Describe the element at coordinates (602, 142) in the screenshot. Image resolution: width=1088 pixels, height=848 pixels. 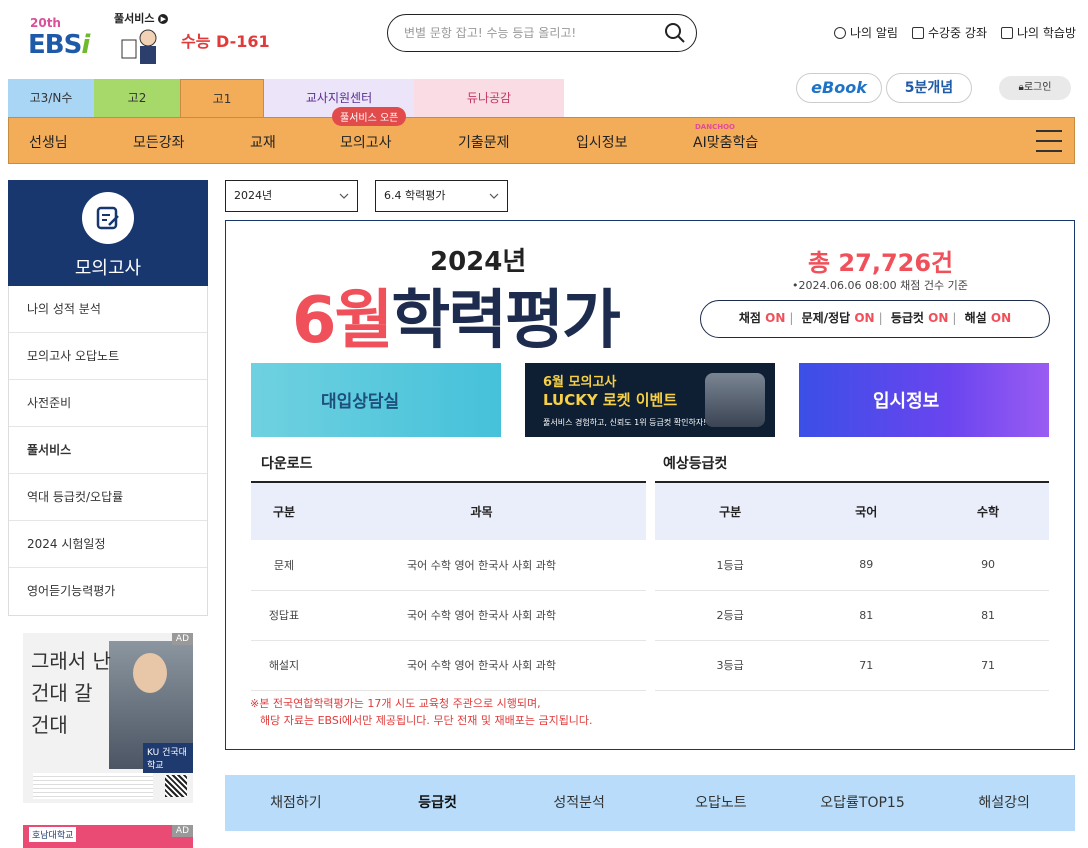
I see `nav-admission-info: 입시정보` at that location.